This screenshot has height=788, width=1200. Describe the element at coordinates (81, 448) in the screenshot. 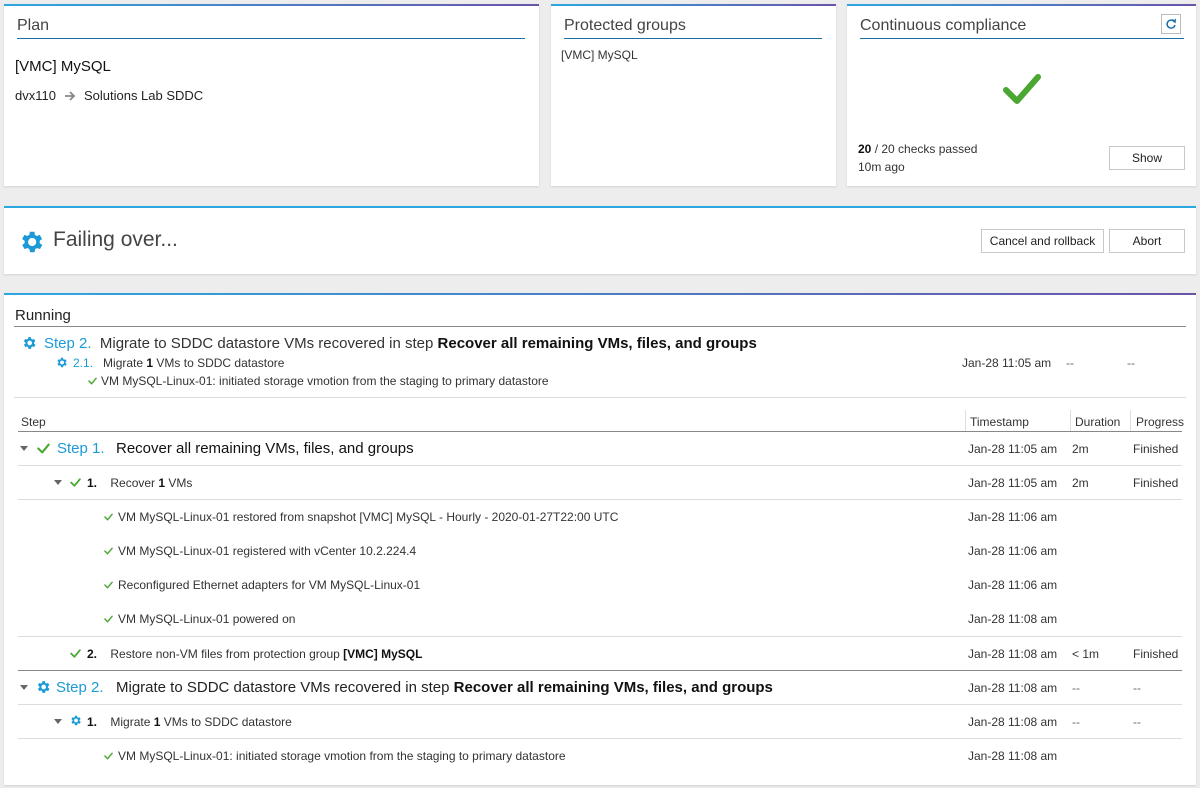

I see `step-number: Step 1.` at that location.